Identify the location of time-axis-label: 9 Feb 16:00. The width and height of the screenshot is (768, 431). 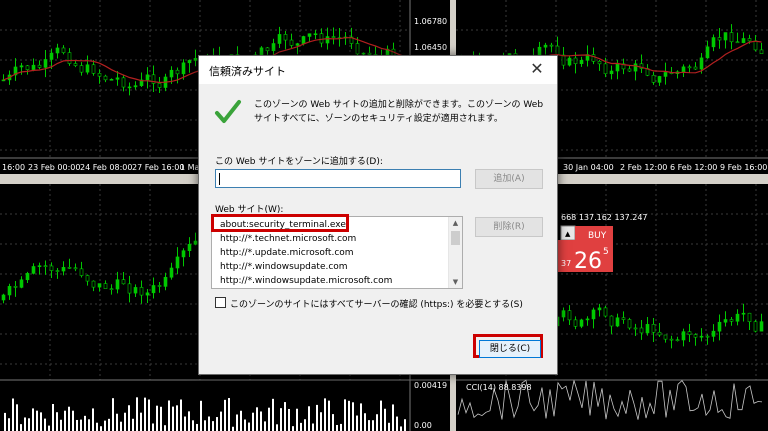
(743, 167).